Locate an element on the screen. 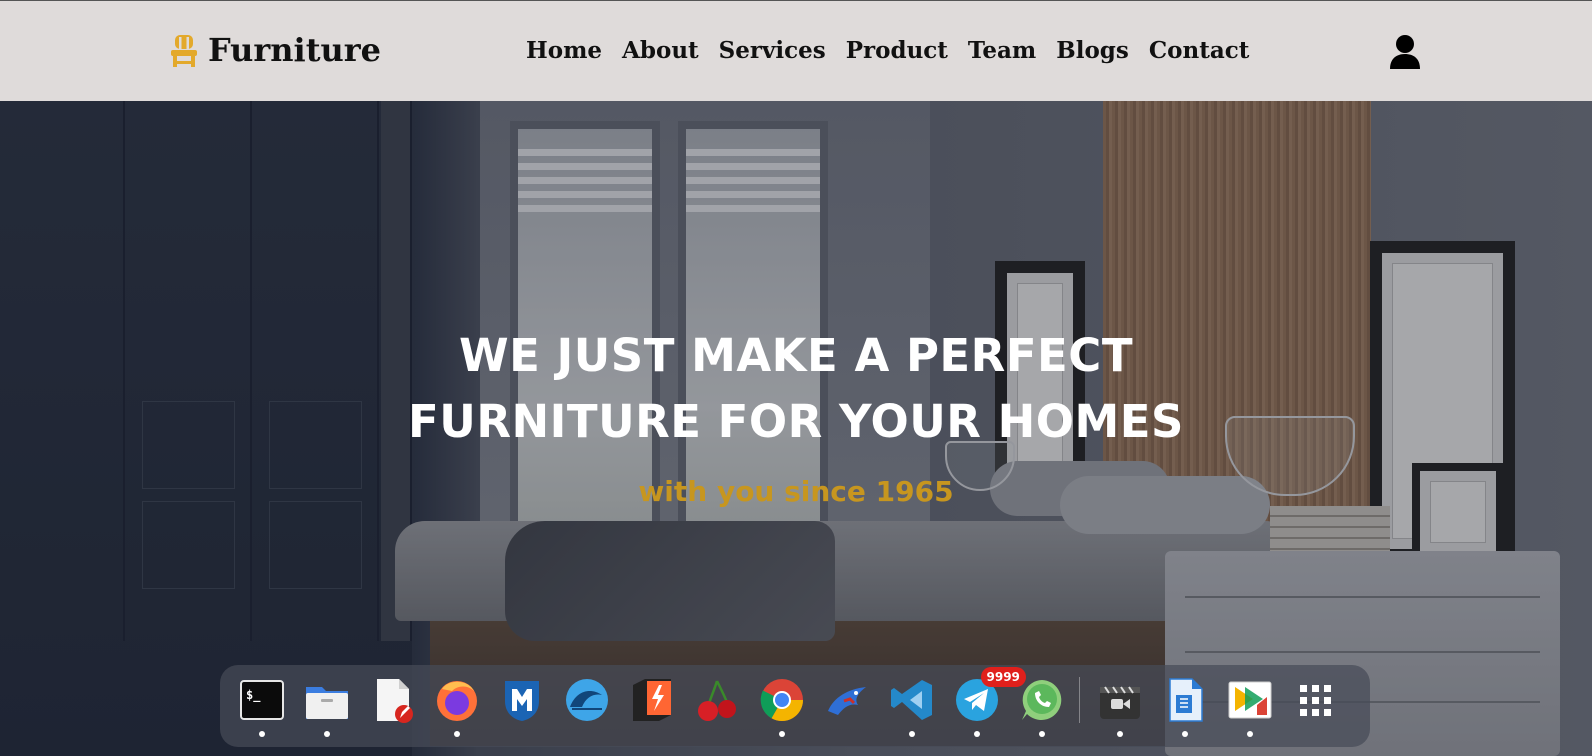  burp-suite-icon is located at coordinates (651, 700).